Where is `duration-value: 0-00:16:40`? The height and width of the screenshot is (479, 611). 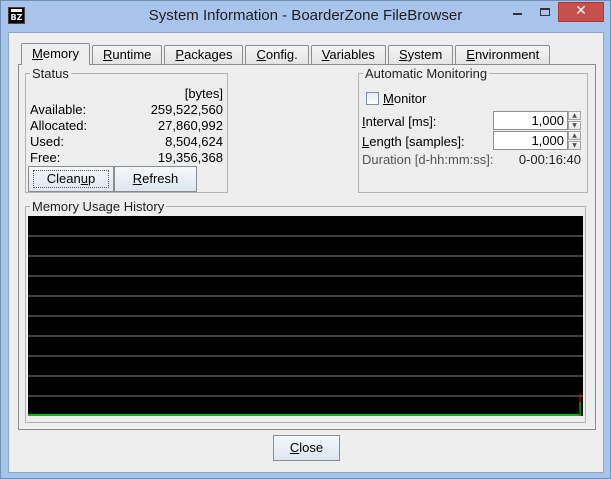 duration-value: 0-00:16:40 is located at coordinates (549, 159).